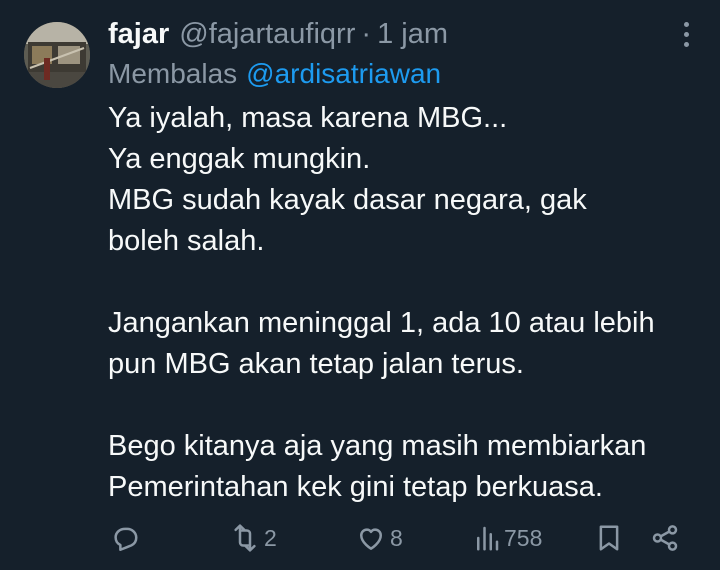 This screenshot has width=720, height=570. I want to click on views-count: 758, so click(523, 537).